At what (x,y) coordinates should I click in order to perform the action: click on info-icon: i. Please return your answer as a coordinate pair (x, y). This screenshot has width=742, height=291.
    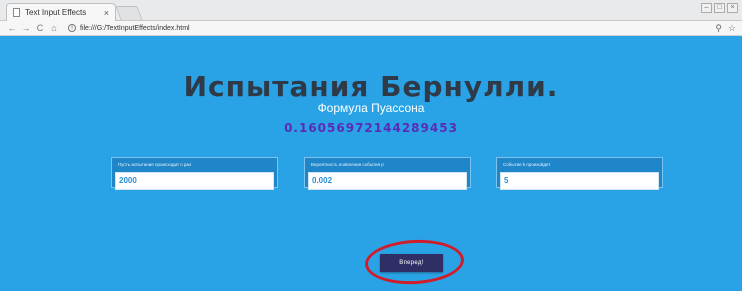
    Looking at the image, I should click on (72, 28).